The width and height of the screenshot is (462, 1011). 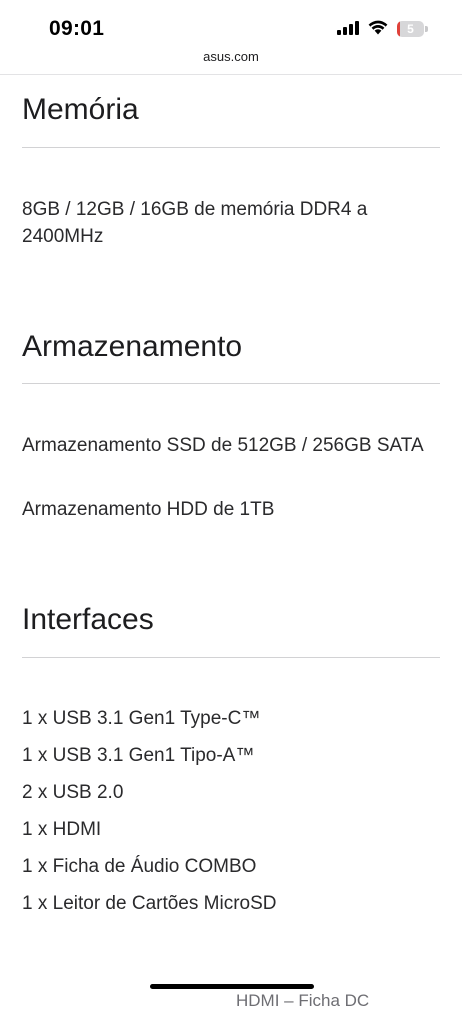 I want to click on signal-bars-icon, so click(x=348, y=28).